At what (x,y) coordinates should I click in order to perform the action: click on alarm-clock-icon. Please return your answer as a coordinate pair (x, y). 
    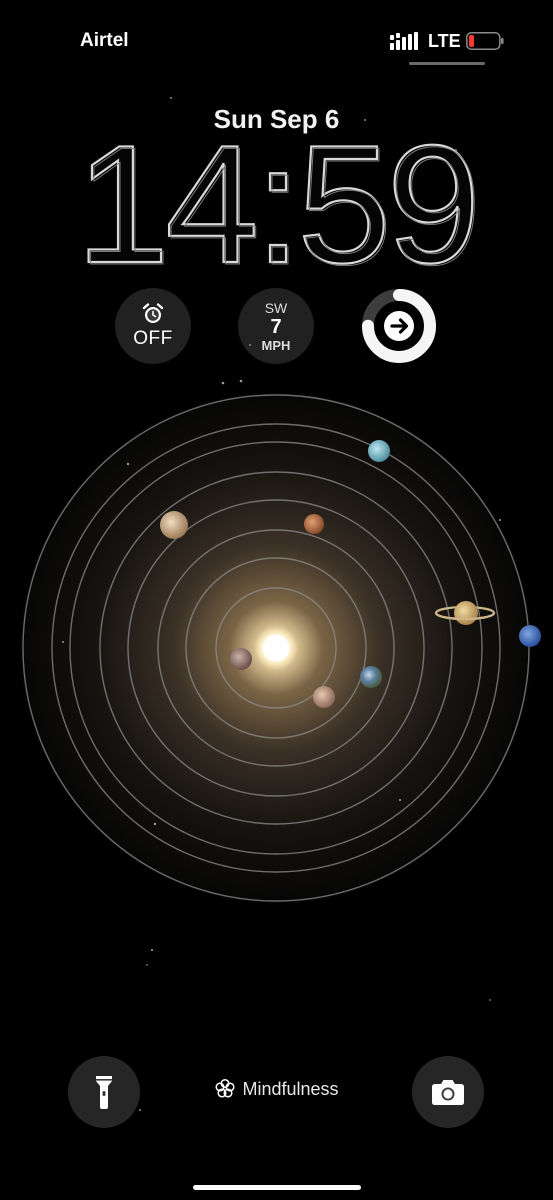
    Looking at the image, I should click on (153, 313).